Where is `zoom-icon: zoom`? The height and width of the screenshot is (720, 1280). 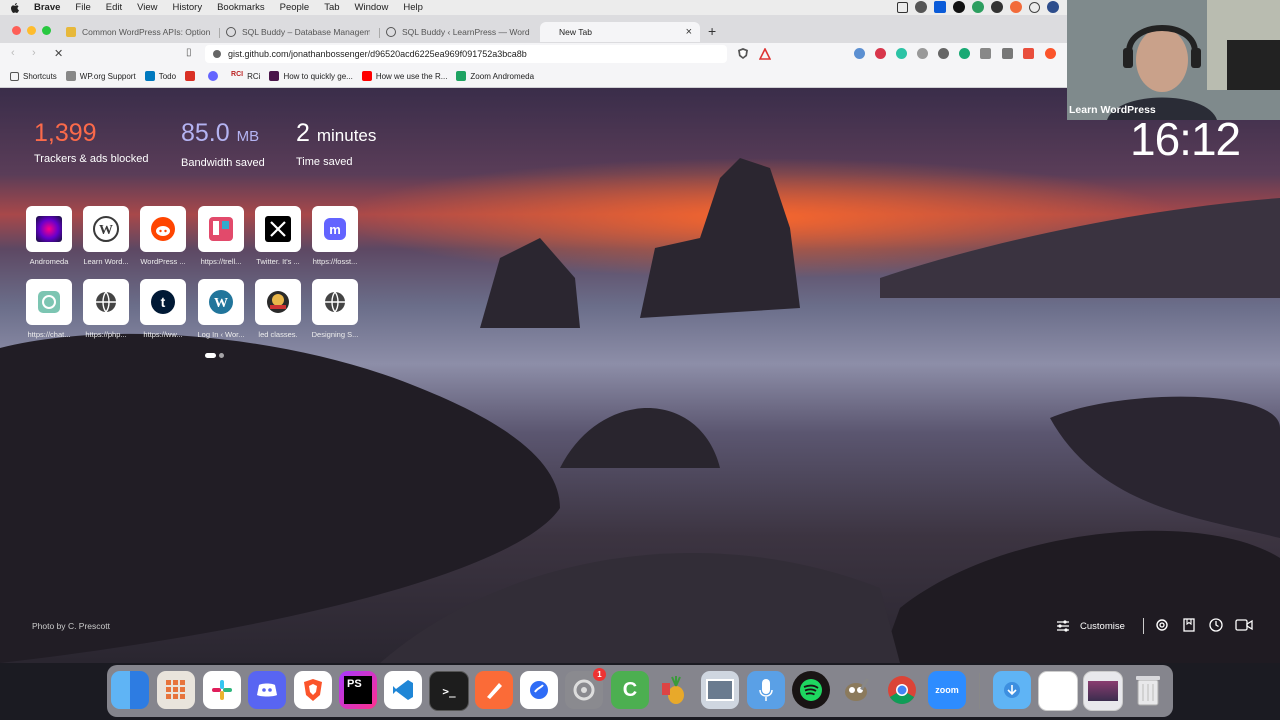 zoom-icon: zoom is located at coordinates (947, 690).